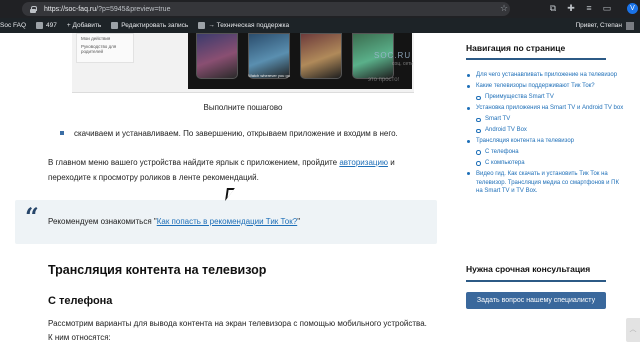  Describe the element at coordinates (546, 86) in the screenshot. I see `toc-link: Какие телевизоры поддерживают Тик Ток?` at that location.